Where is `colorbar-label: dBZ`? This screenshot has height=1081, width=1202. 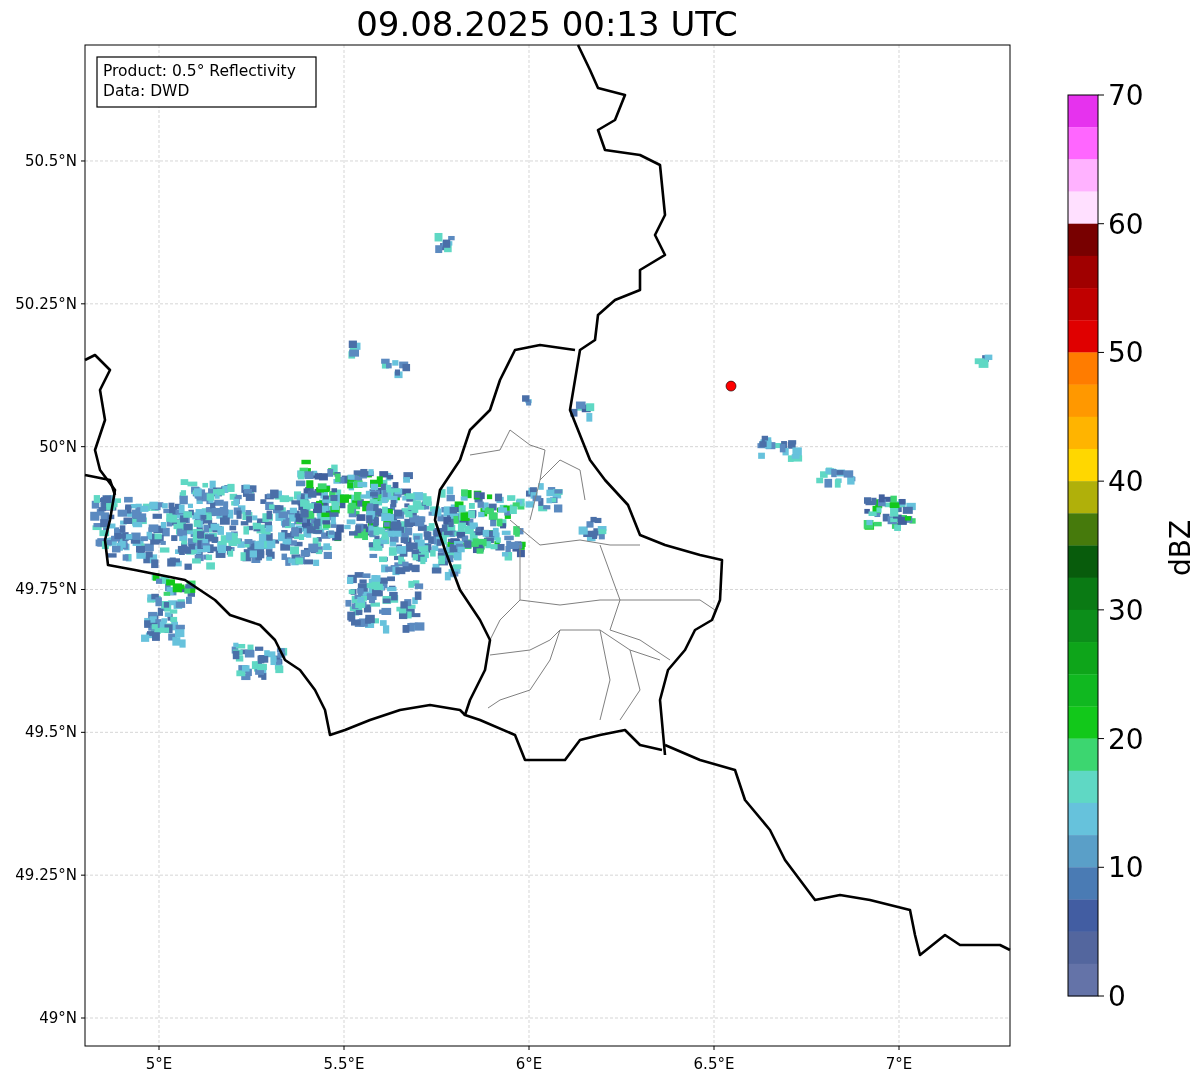
colorbar-label: dBZ is located at coordinates (1180, 548).